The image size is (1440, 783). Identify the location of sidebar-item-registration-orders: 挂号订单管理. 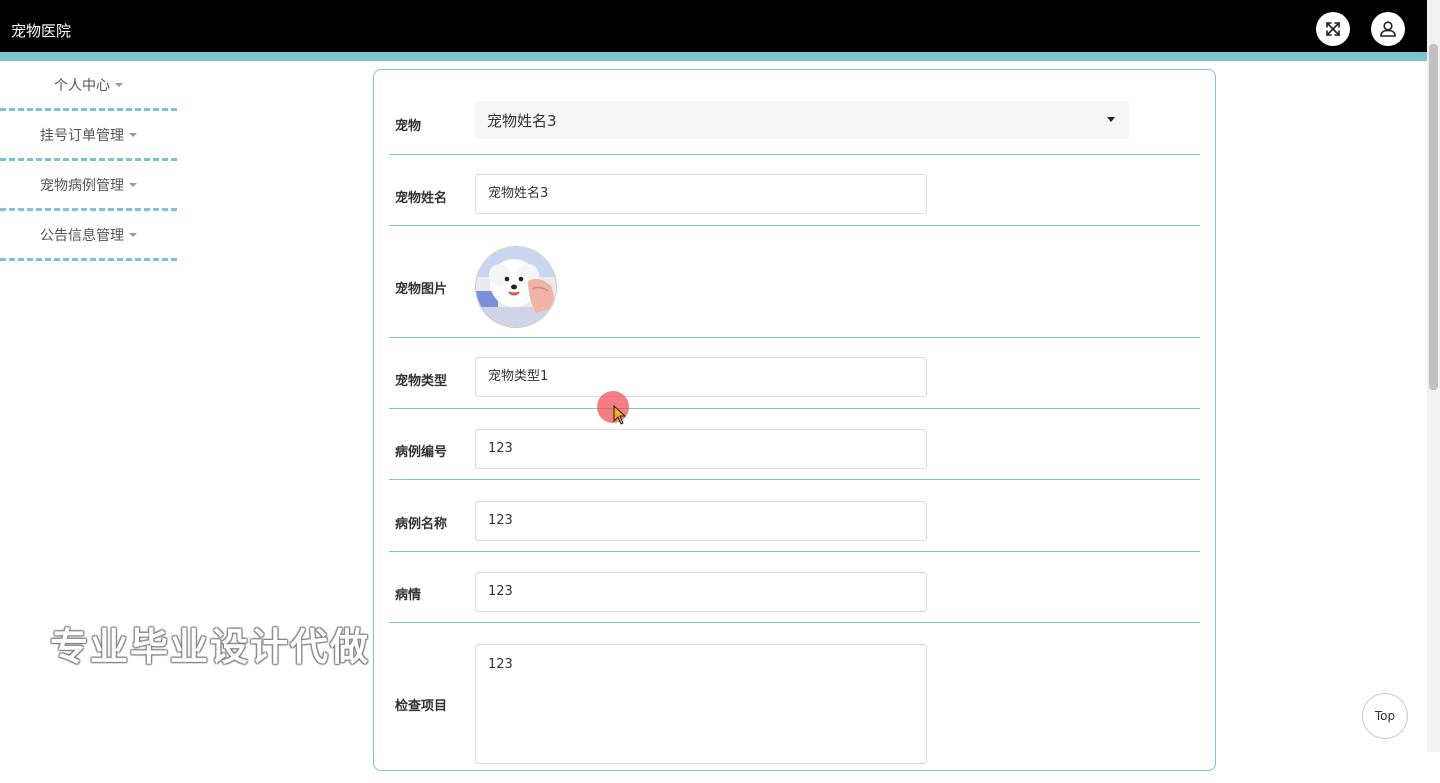
(88, 136).